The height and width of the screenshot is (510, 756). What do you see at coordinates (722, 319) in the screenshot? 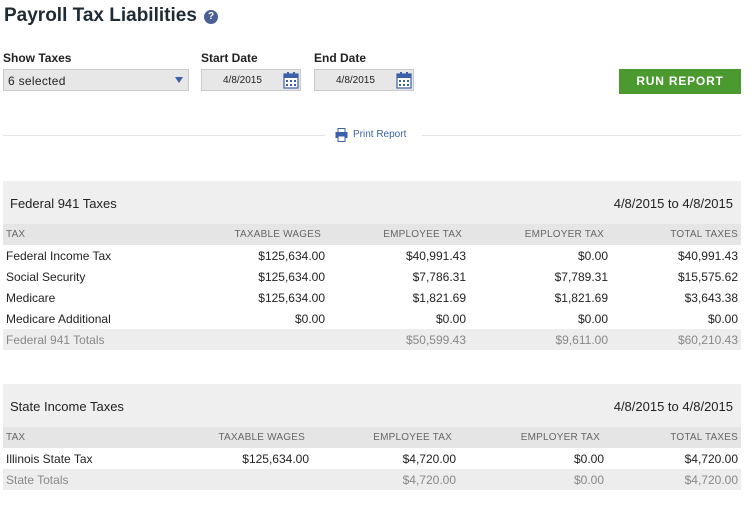
I see `cell-total-taxes: $0.00` at bounding box center [722, 319].